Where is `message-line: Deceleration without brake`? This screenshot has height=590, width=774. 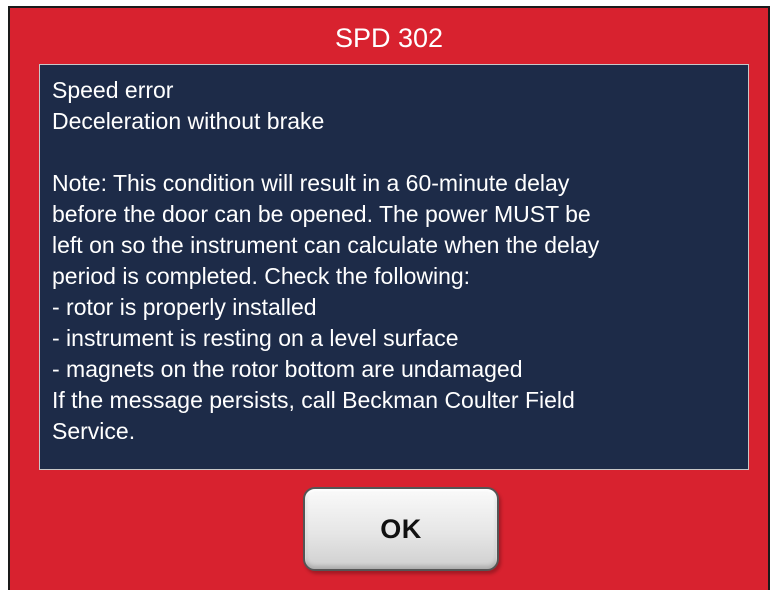
message-line: Deceleration without brake is located at coordinates (188, 121).